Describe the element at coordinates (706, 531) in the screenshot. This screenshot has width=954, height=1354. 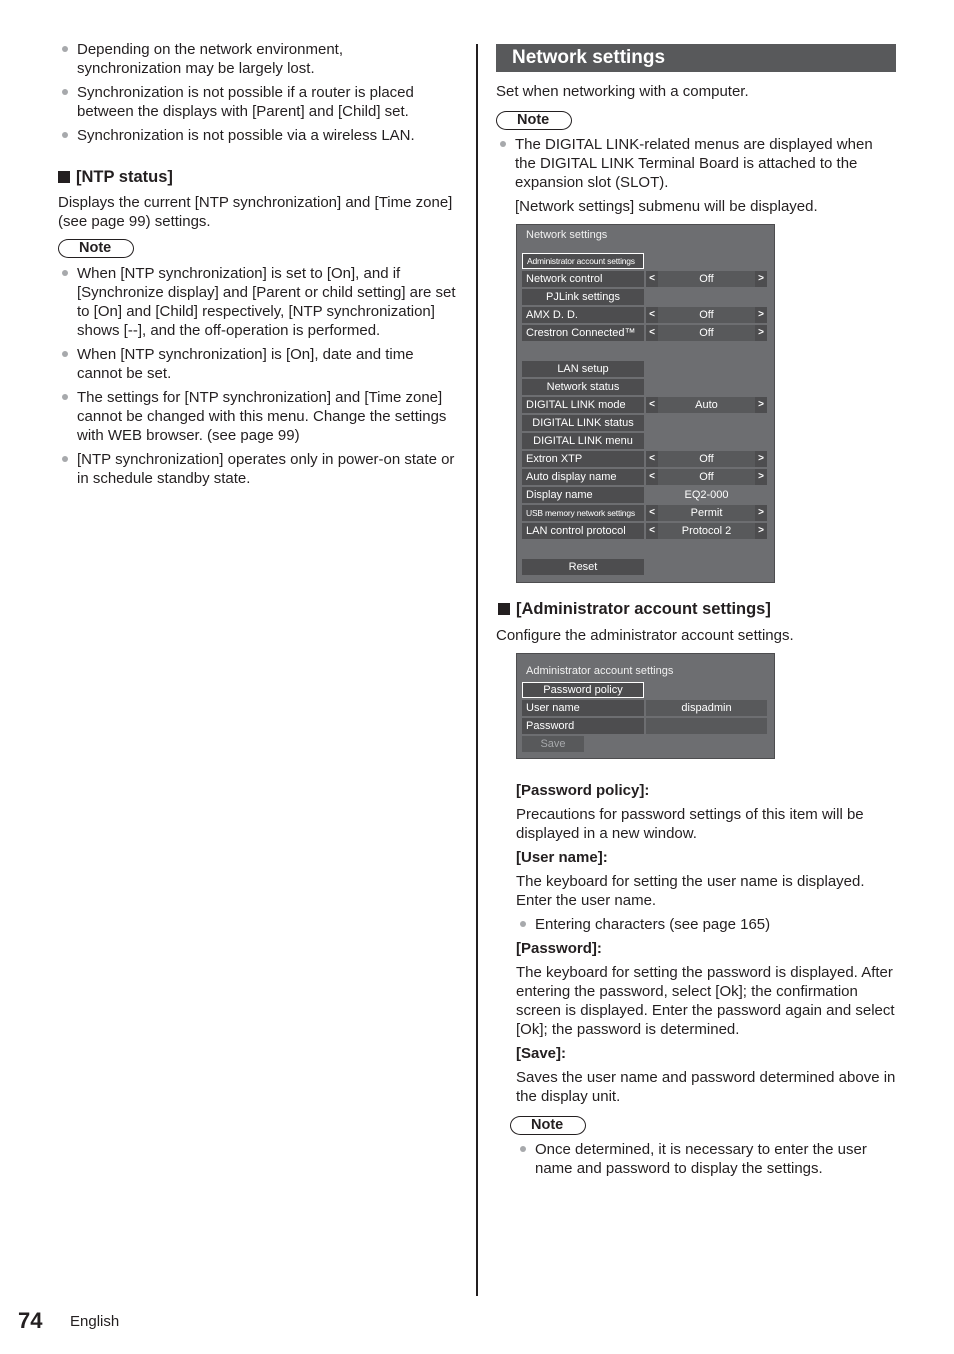
I see `setting-value: Protocol 2` at that location.